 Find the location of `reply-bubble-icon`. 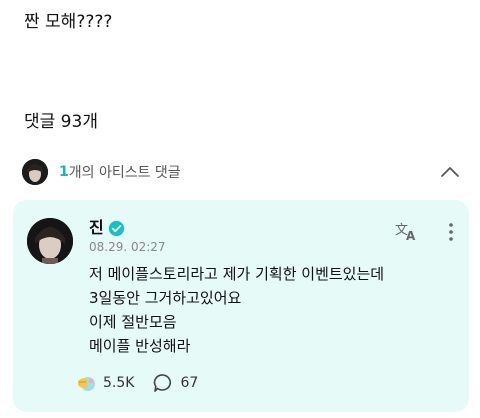

reply-bubble-icon is located at coordinates (163, 383).